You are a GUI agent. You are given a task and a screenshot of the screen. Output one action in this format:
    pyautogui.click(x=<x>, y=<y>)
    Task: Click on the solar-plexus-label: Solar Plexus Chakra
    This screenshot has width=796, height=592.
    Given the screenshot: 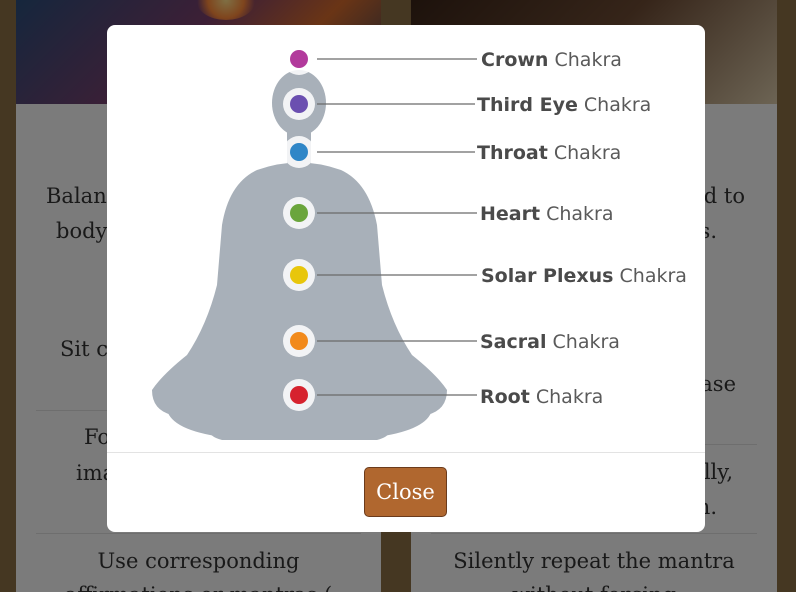 What is the action you would take?
    pyautogui.click(x=584, y=276)
    